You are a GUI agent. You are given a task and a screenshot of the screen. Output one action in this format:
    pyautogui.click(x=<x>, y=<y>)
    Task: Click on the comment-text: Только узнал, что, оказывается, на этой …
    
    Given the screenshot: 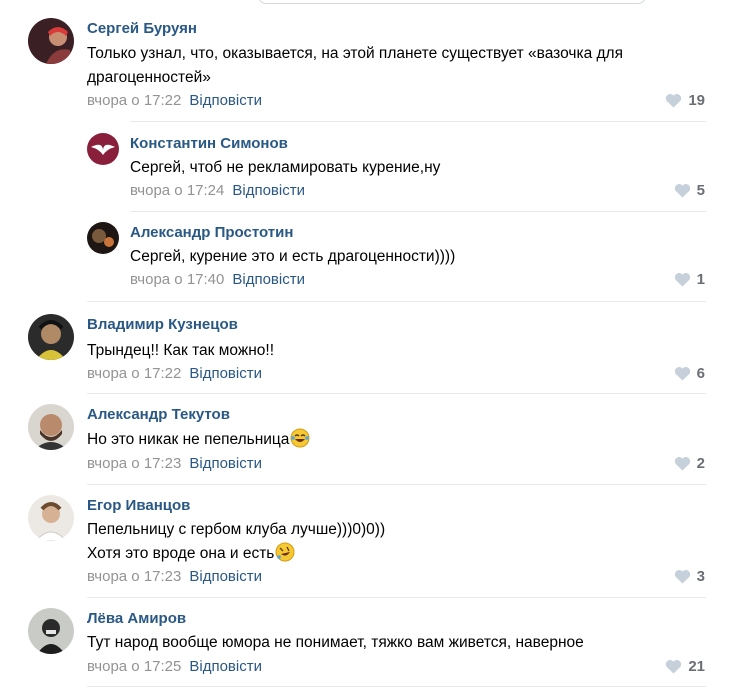 What is the action you would take?
    pyautogui.click(x=355, y=65)
    